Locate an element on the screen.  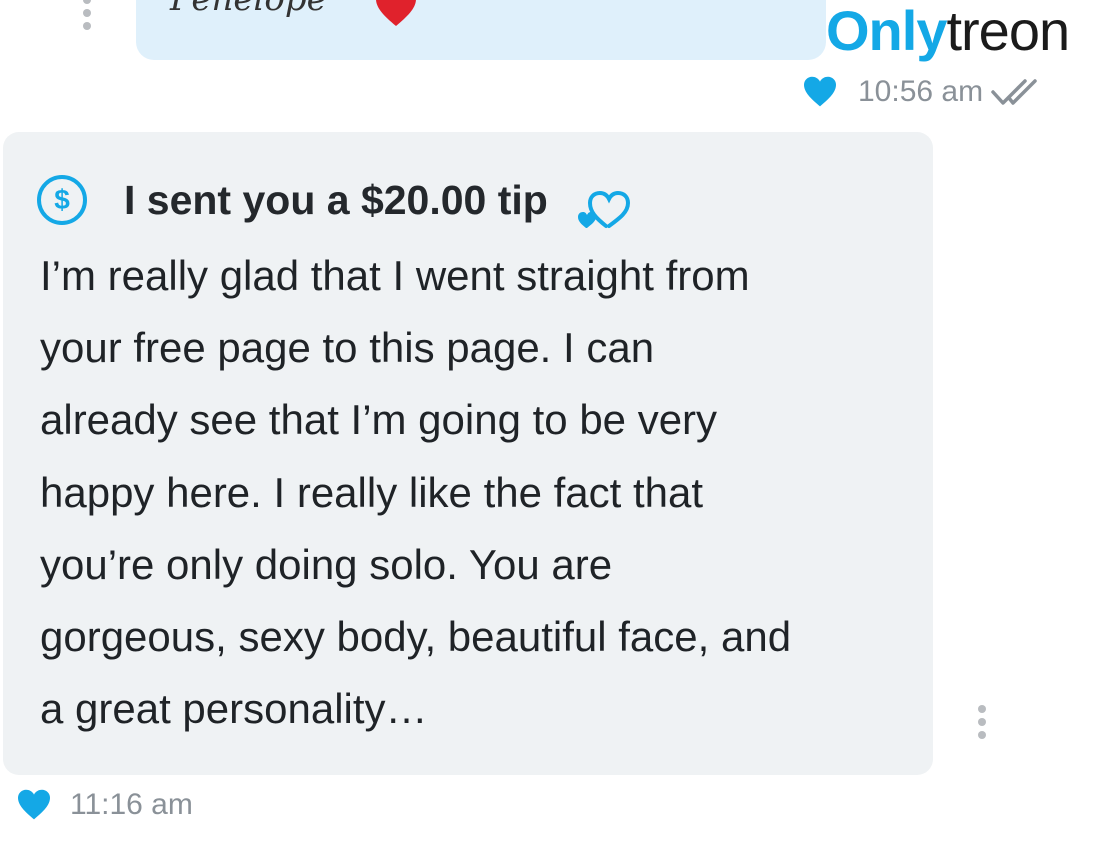
sent-message-text: Penelope is located at coordinates (248, 8).